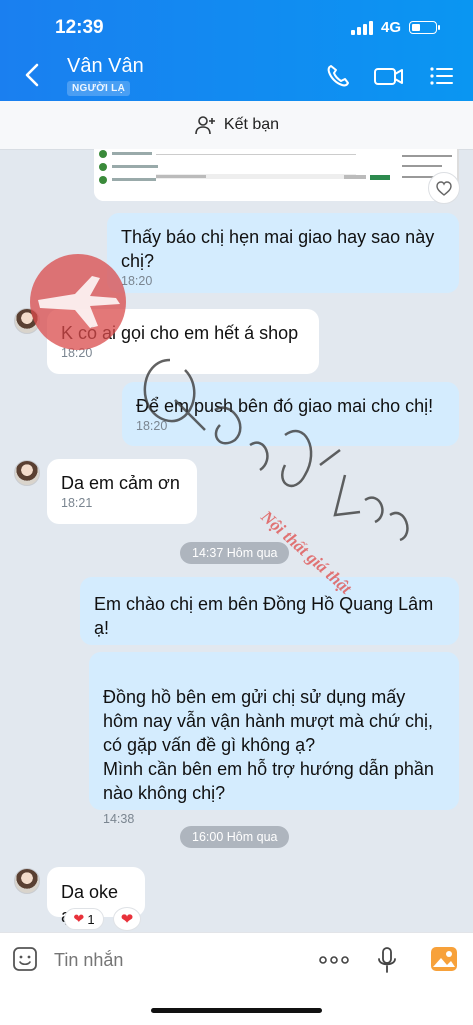  Describe the element at coordinates (179, 960) in the screenshot. I see `message-input` at that location.